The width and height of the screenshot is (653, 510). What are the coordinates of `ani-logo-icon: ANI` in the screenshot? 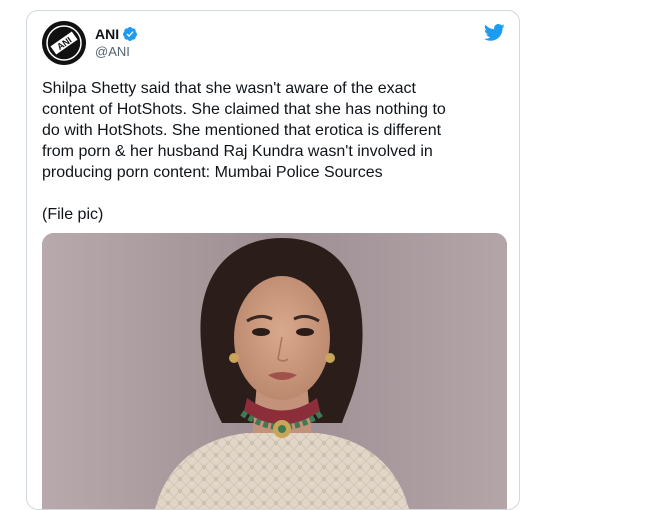 It's located at (64, 43).